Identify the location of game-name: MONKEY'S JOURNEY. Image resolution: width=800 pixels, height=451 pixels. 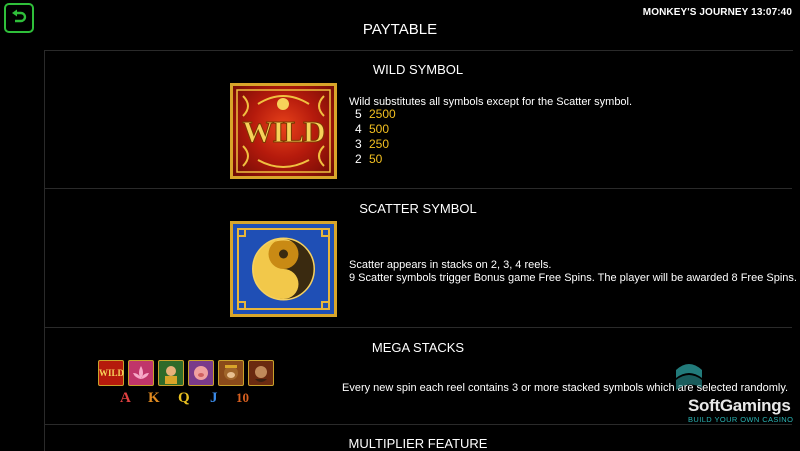
(695, 12).